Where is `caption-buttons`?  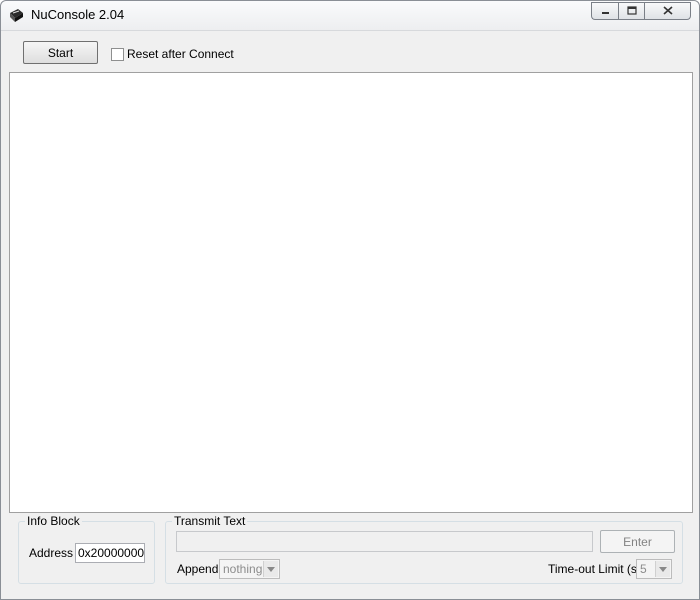
caption-buttons is located at coordinates (641, 11).